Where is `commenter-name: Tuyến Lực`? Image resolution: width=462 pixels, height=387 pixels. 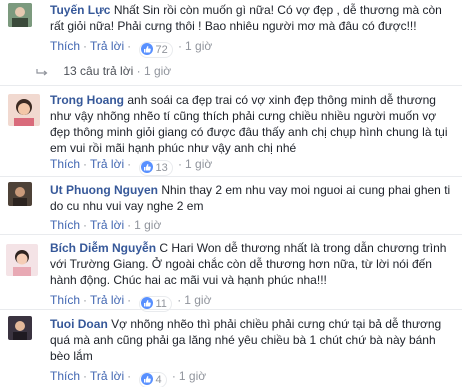 commenter-name: Tuyến Lực is located at coordinates (80, 10).